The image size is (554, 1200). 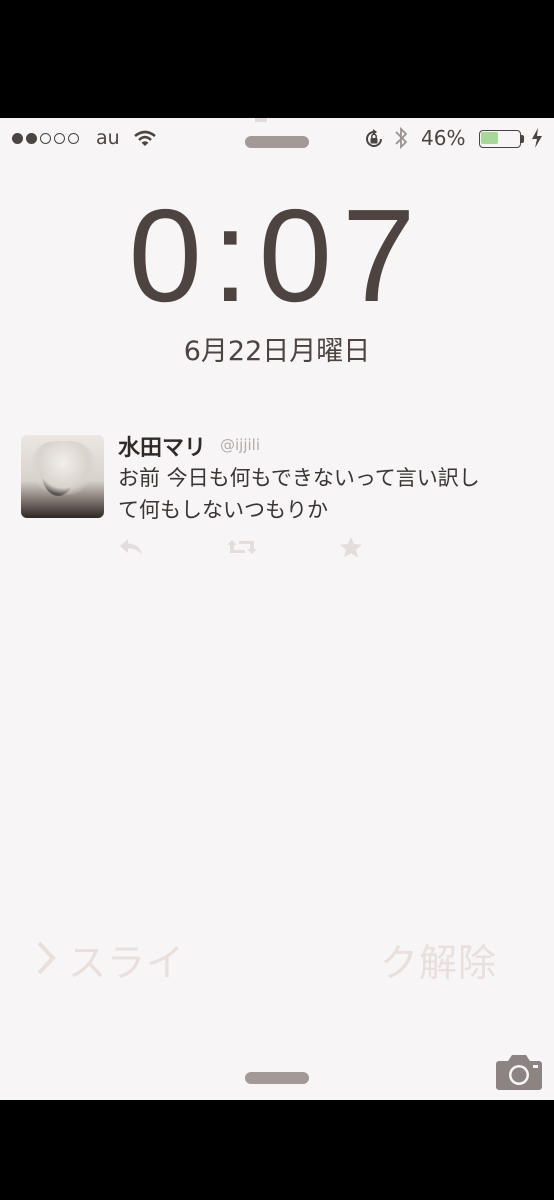 What do you see at coordinates (162, 448) in the screenshot?
I see `notification-author: 水田マリ` at bounding box center [162, 448].